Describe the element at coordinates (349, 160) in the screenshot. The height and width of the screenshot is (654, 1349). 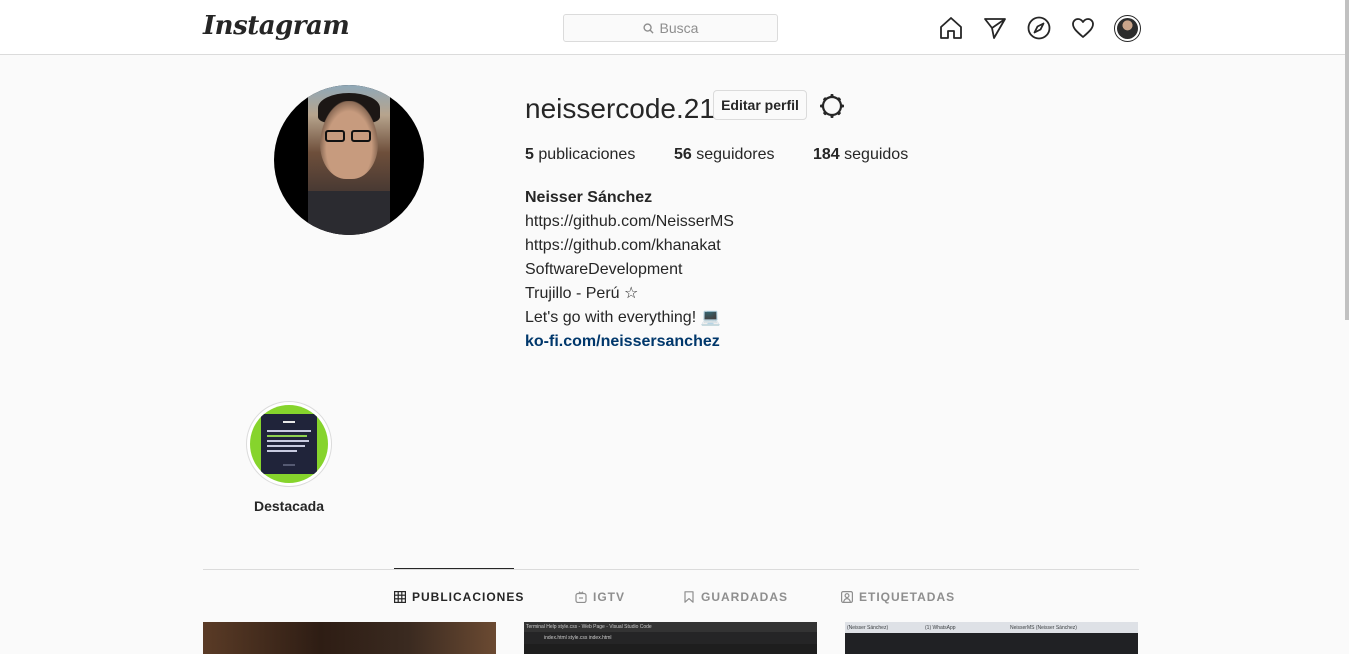
I see `profile-picture` at that location.